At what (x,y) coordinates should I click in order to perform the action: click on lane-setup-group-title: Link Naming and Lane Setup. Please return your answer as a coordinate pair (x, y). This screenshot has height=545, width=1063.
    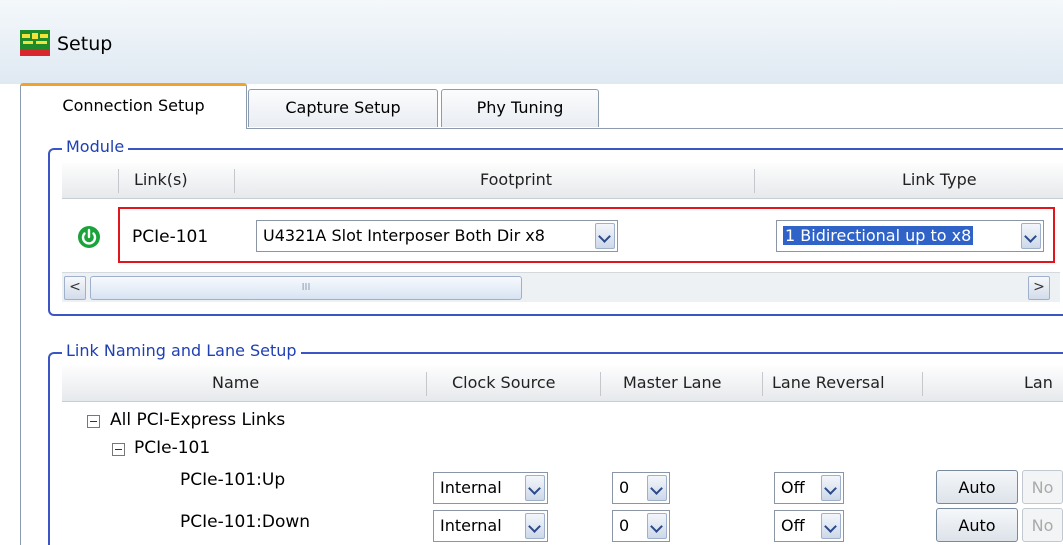
    Looking at the image, I should click on (181, 350).